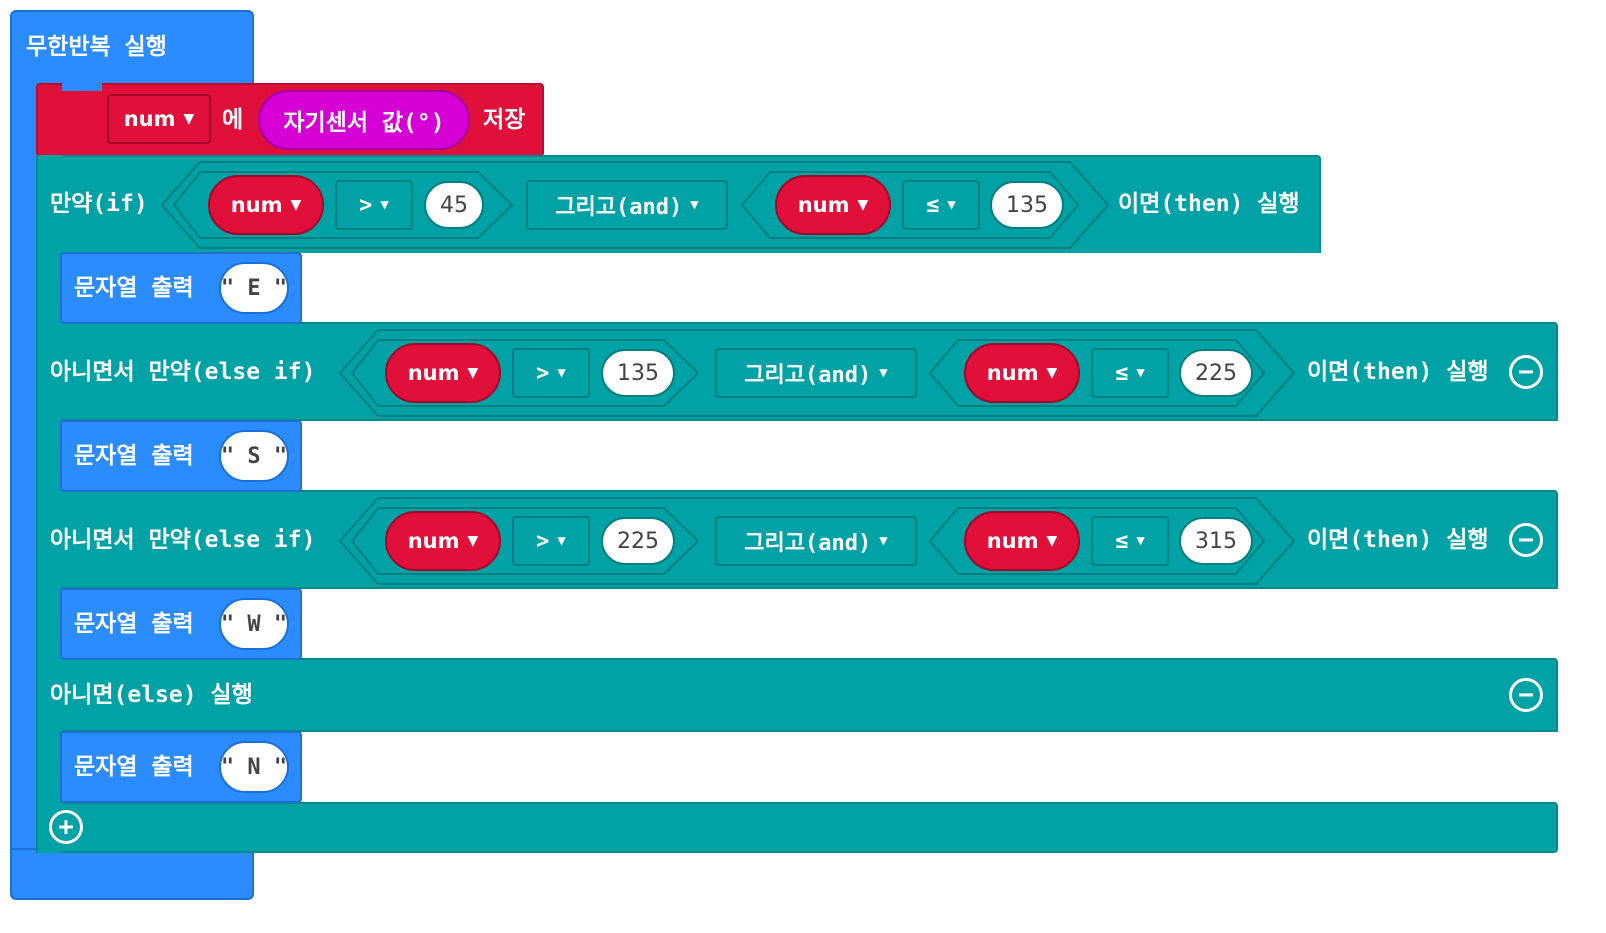 Image resolution: width=1606 pixels, height=933 pixels. I want to click on num-var-1b: num ▼, so click(833, 205).